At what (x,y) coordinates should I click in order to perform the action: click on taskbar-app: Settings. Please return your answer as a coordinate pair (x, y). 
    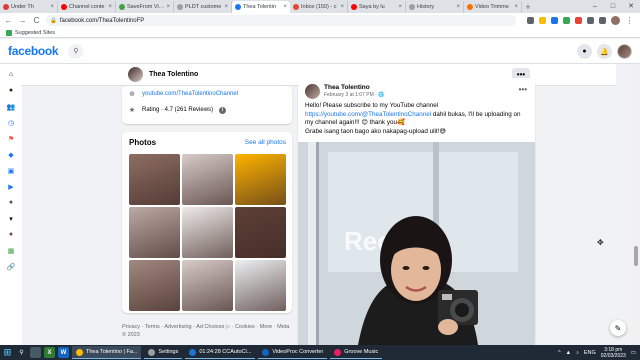
    Looking at the image, I should click on (163, 352).